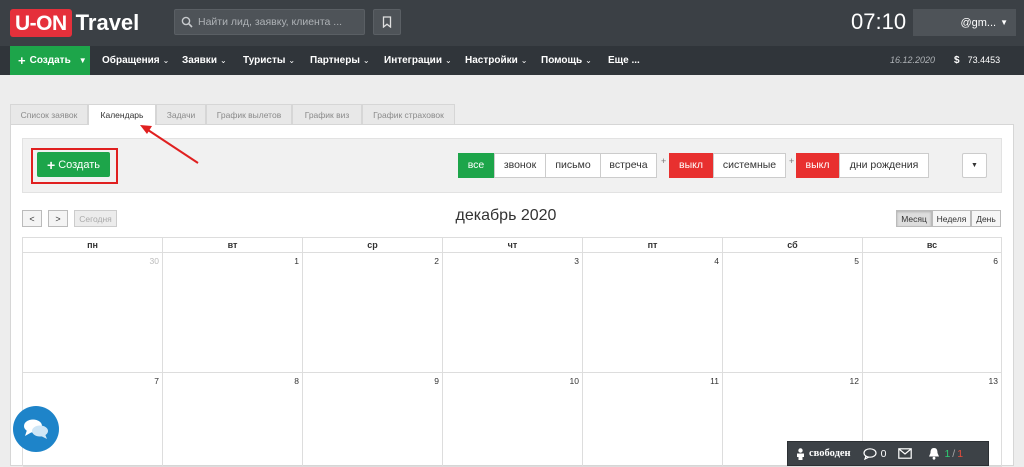  What do you see at coordinates (476, 165) in the screenshot?
I see `filter-all: все` at bounding box center [476, 165].